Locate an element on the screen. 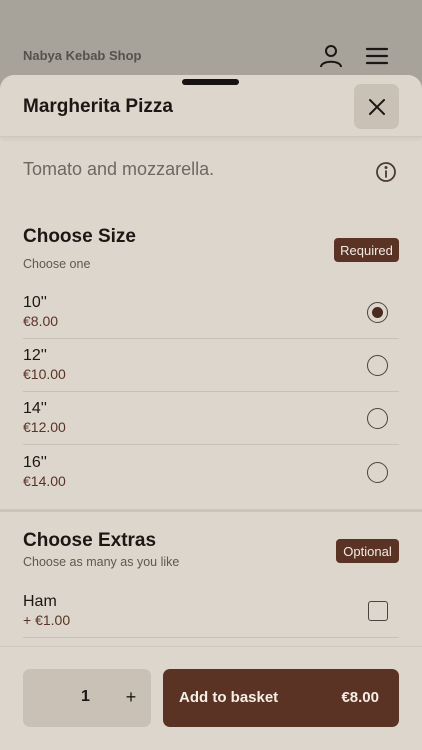  close-icon is located at coordinates (376, 106).